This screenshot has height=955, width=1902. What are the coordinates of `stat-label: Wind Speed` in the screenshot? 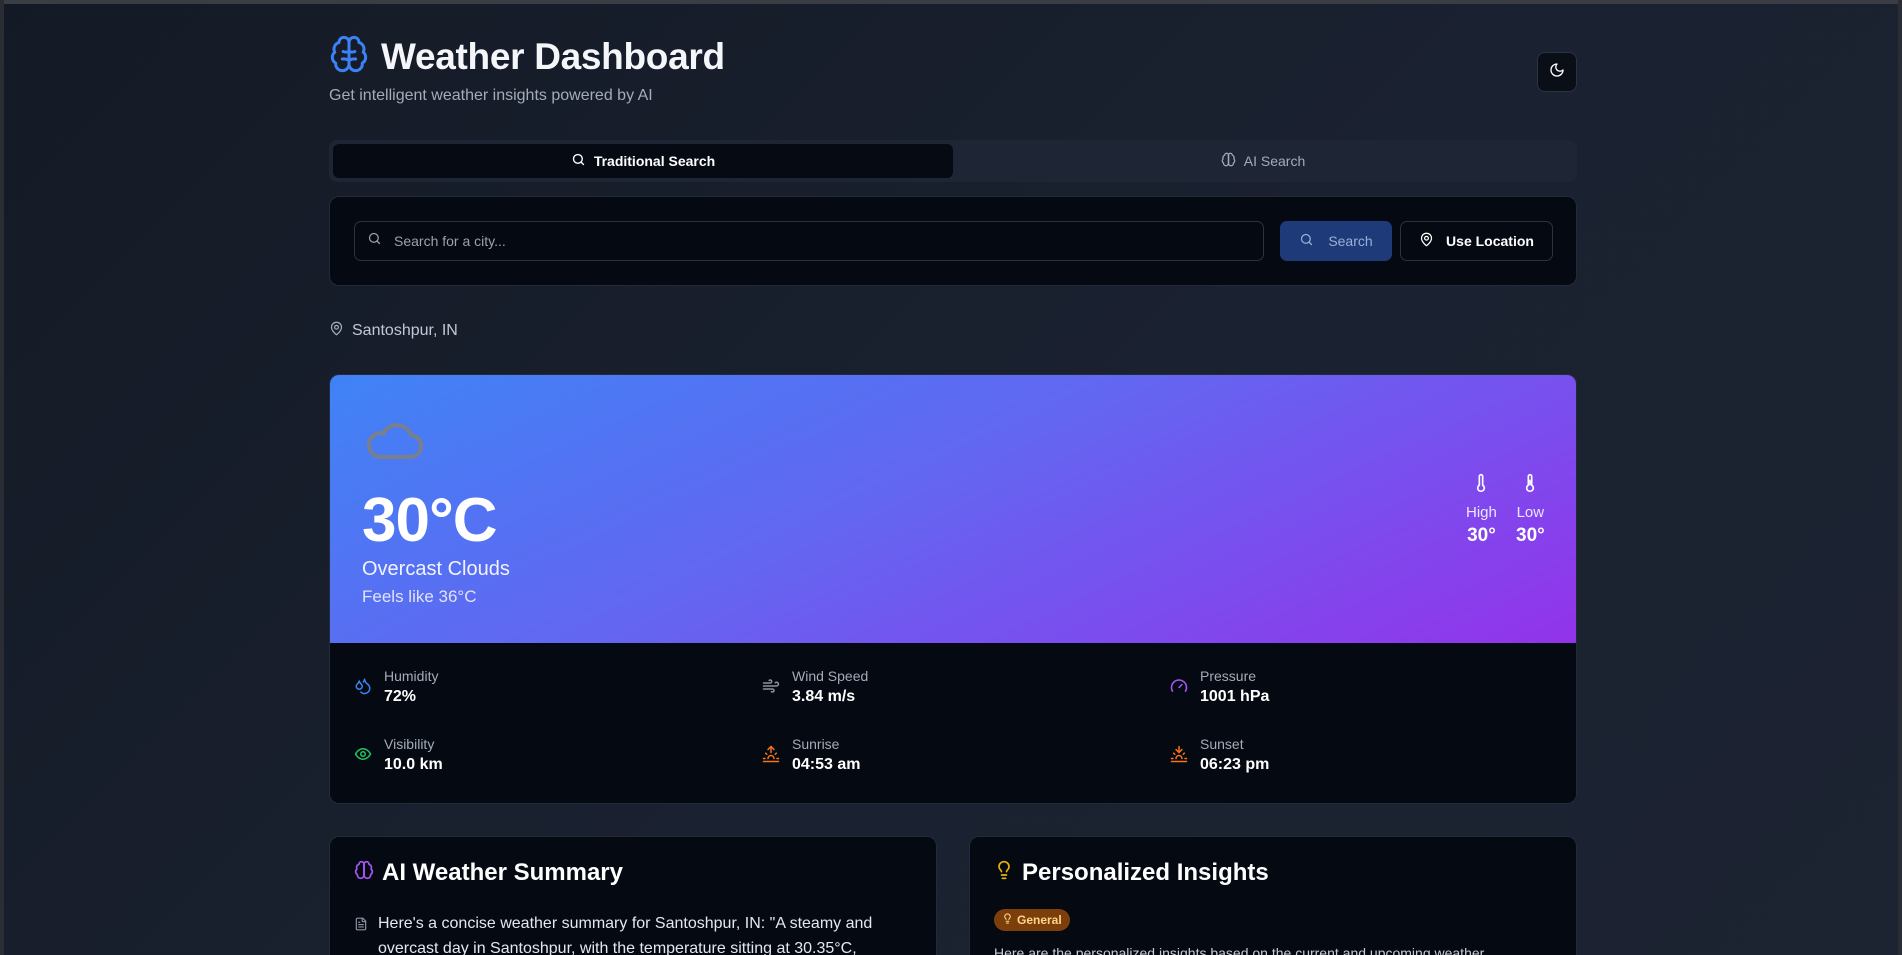 It's located at (830, 676).